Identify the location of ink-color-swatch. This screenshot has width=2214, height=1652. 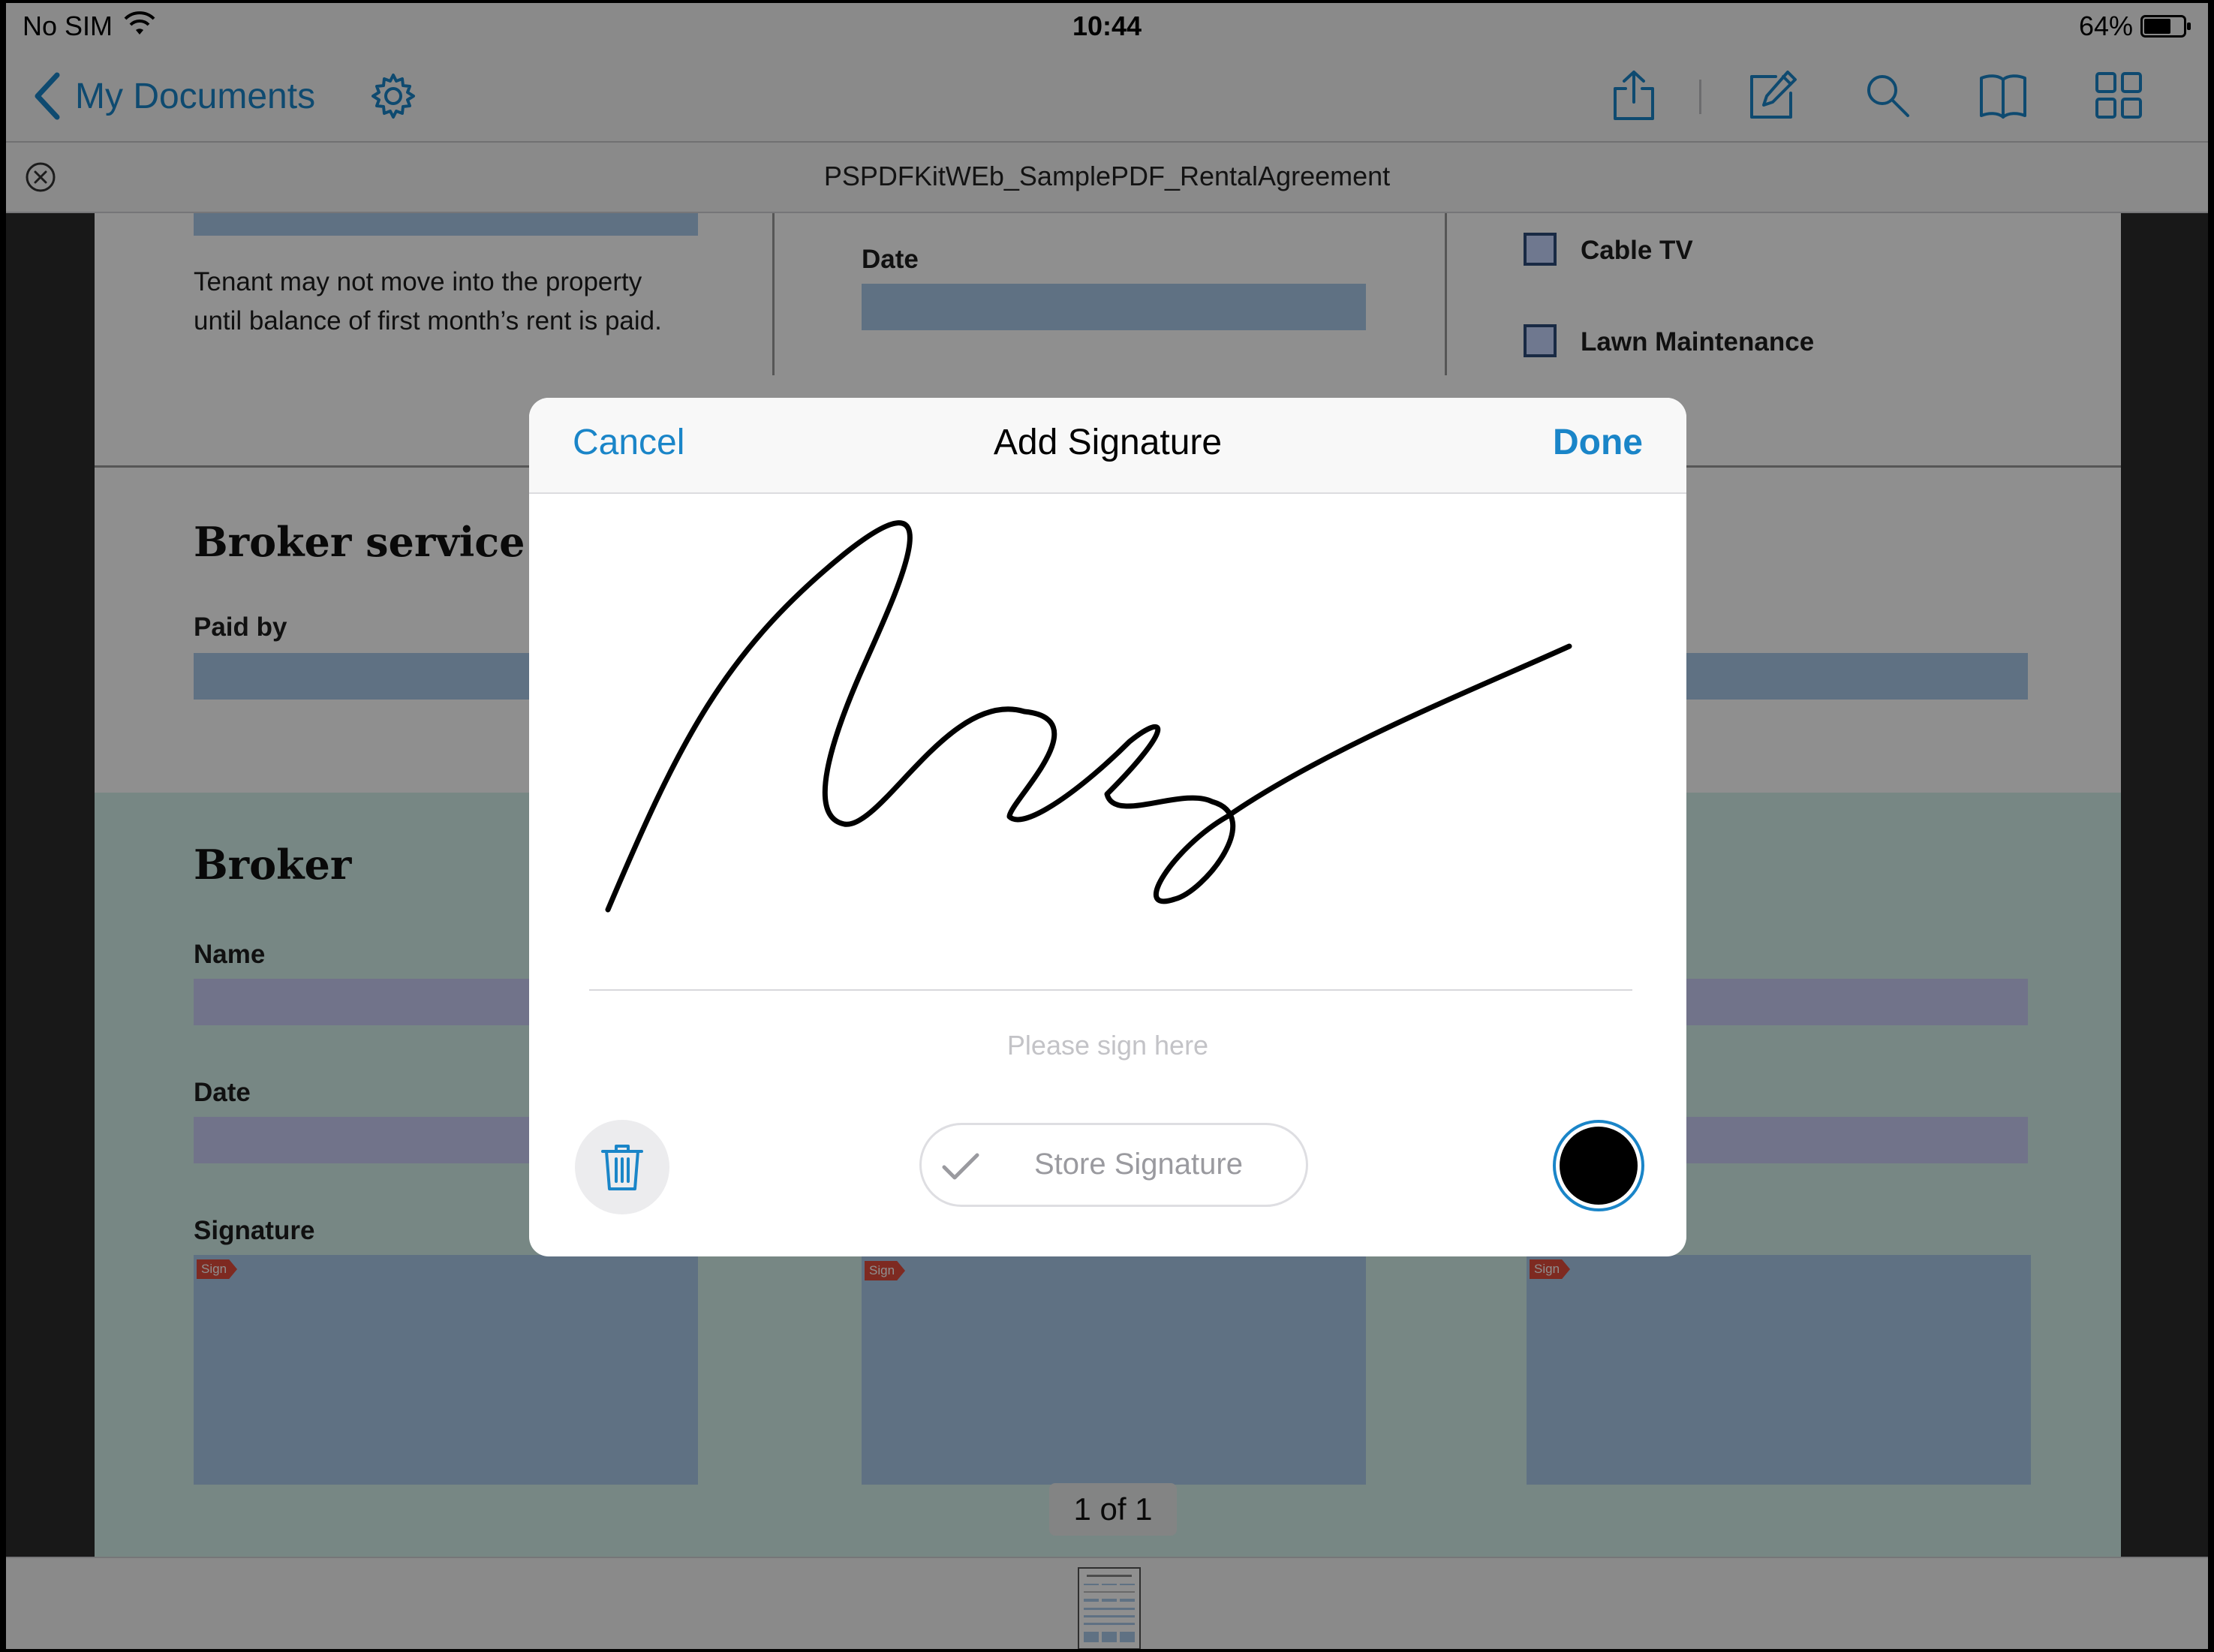
(1599, 1166).